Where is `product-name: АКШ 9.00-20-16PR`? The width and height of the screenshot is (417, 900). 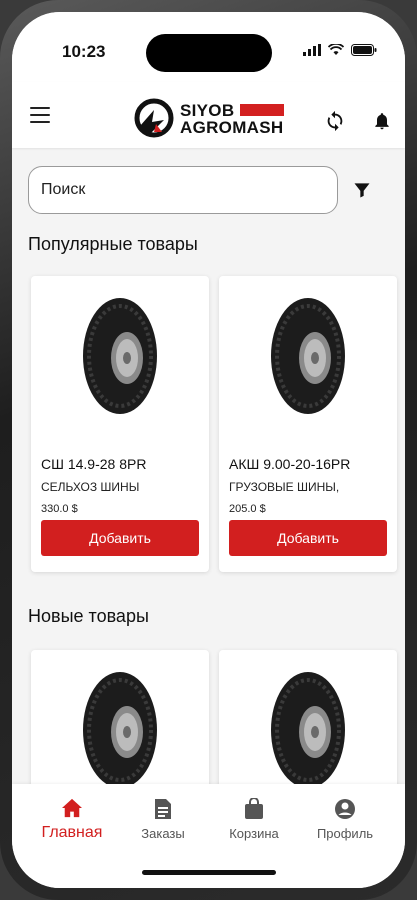 product-name: АКШ 9.00-20-16PR is located at coordinates (290, 464).